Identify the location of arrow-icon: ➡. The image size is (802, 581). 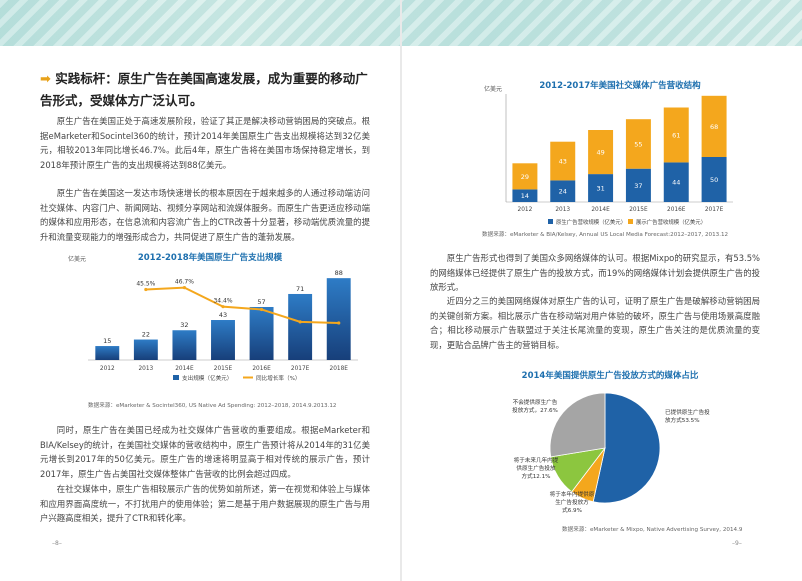
(45, 79).